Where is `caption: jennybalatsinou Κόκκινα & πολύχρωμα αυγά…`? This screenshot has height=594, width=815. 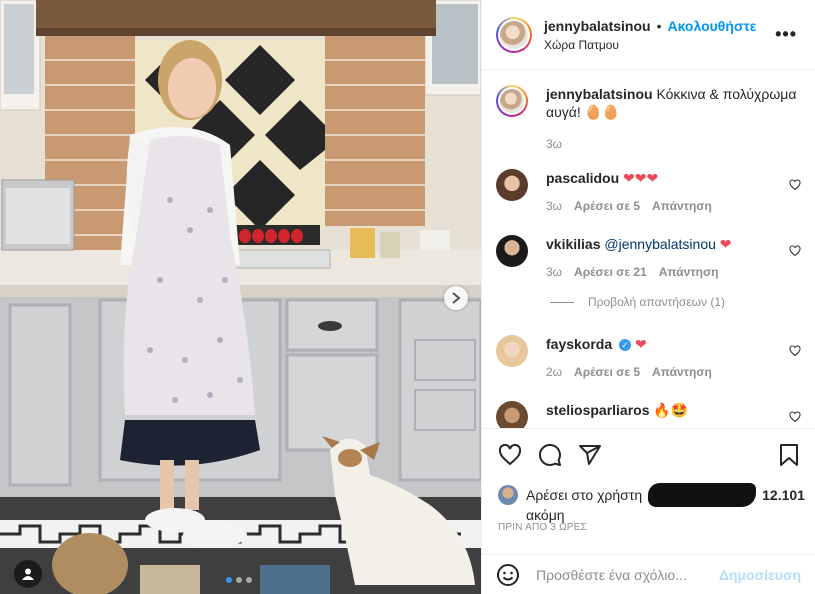 caption: jennybalatsinou Κόκκινα & πολύχρωμα αυγά… is located at coordinates (648, 119).